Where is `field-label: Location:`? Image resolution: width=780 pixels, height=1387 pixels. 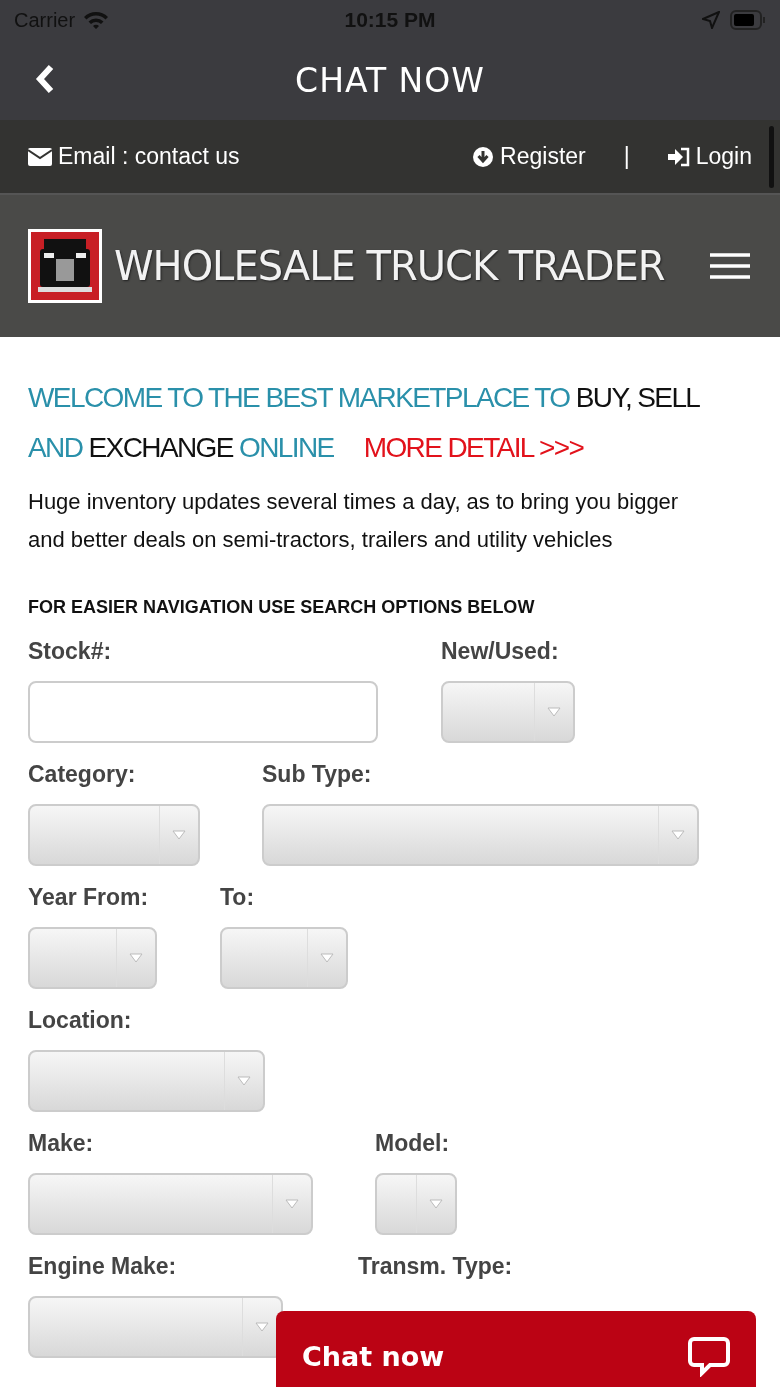 field-label: Location: is located at coordinates (80, 1020).